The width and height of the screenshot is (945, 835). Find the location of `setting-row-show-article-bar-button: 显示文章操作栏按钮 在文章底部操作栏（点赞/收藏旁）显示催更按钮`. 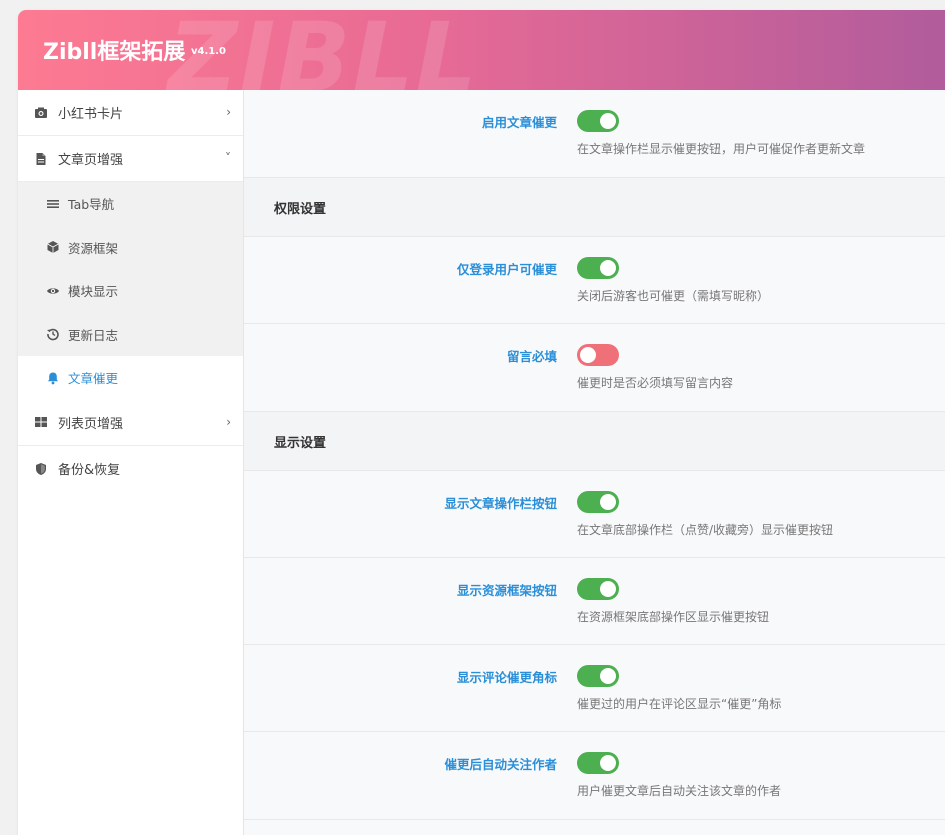

setting-row-show-article-bar-button: 显示文章操作栏按钮 在文章底部操作栏（点赞/收藏旁）显示催更按钮 is located at coordinates (594, 514).